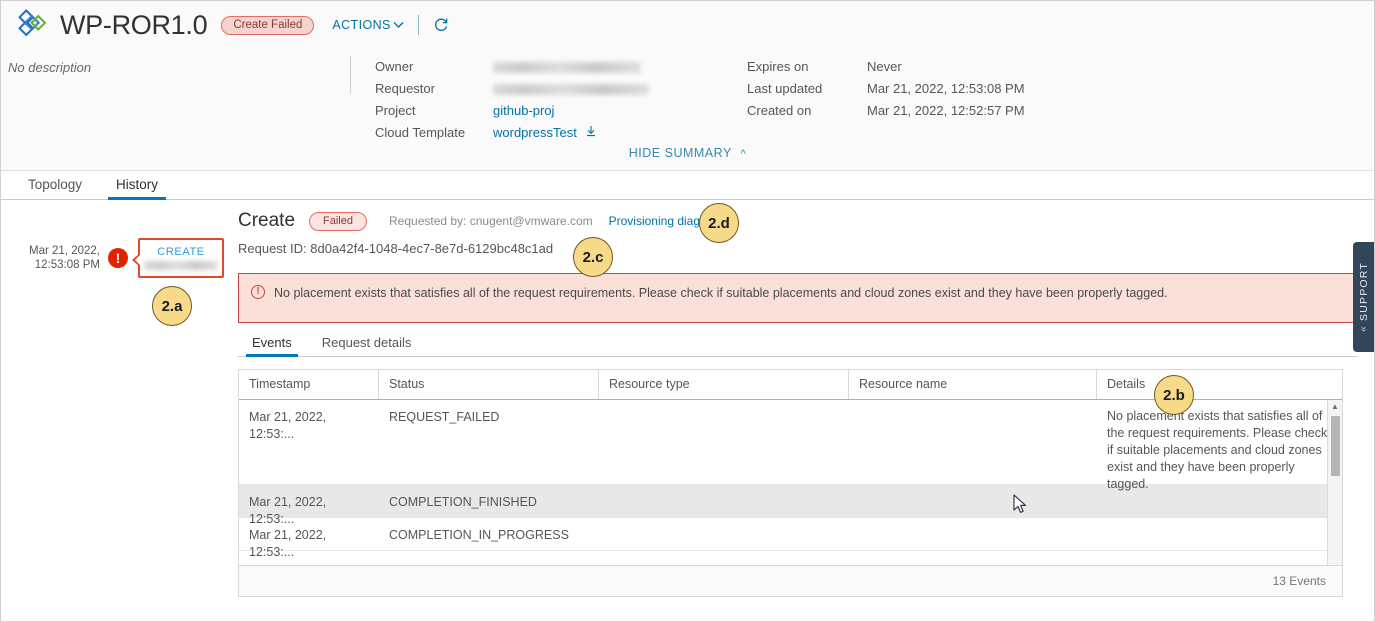 The width and height of the screenshot is (1375, 622). What do you see at coordinates (1363, 328) in the screenshot?
I see `double-chevron-left-icon: «` at bounding box center [1363, 328].